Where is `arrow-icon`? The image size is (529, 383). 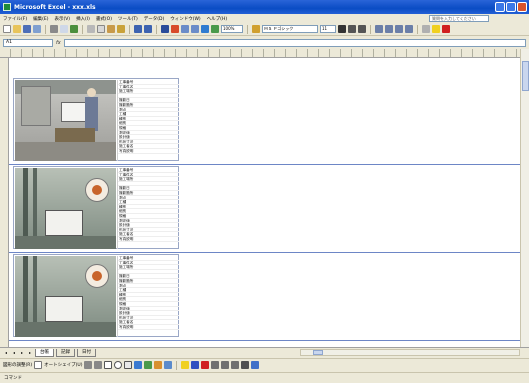
arrow-icon is located at coordinates (98, 365).